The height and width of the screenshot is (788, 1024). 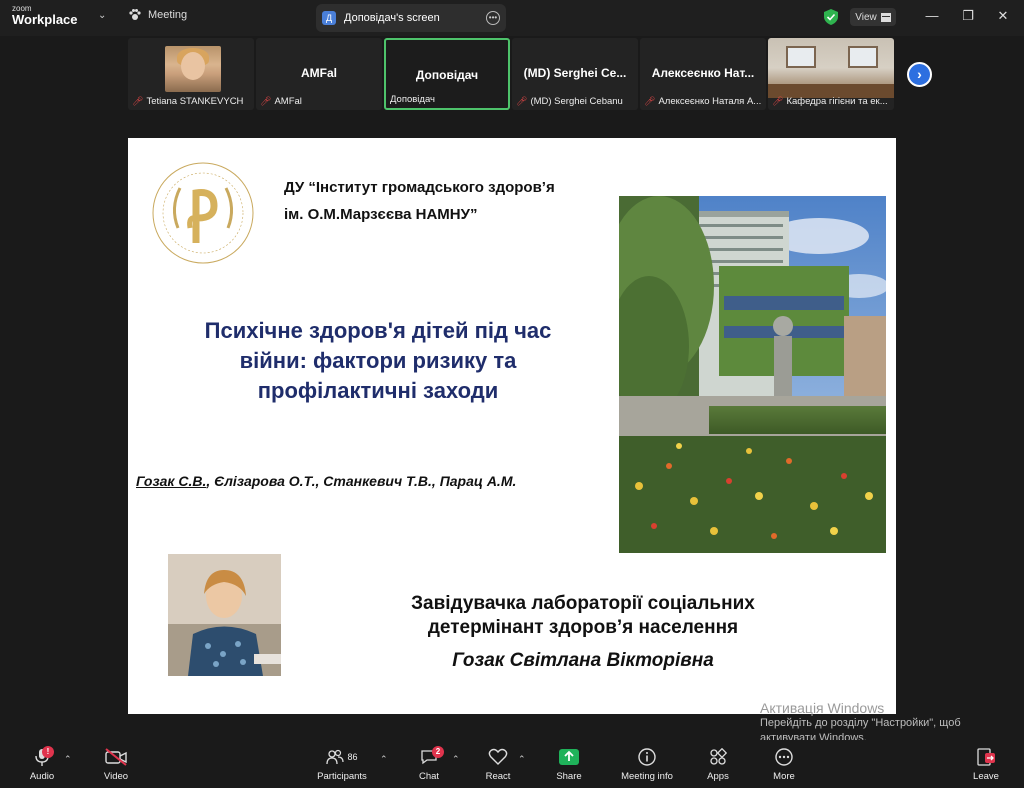 I want to click on chat-button: Chat 2, so click(x=429, y=764).